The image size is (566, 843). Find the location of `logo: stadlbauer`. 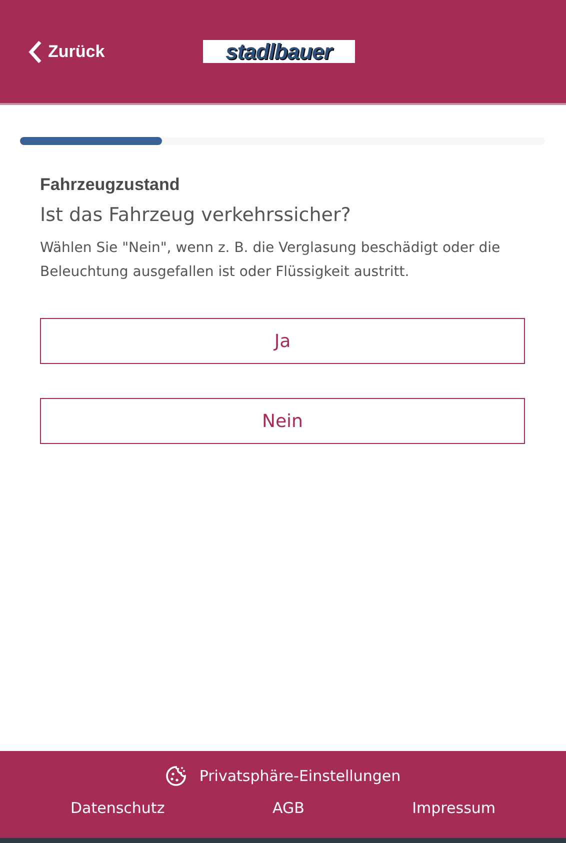

logo: stadlbauer is located at coordinates (278, 51).